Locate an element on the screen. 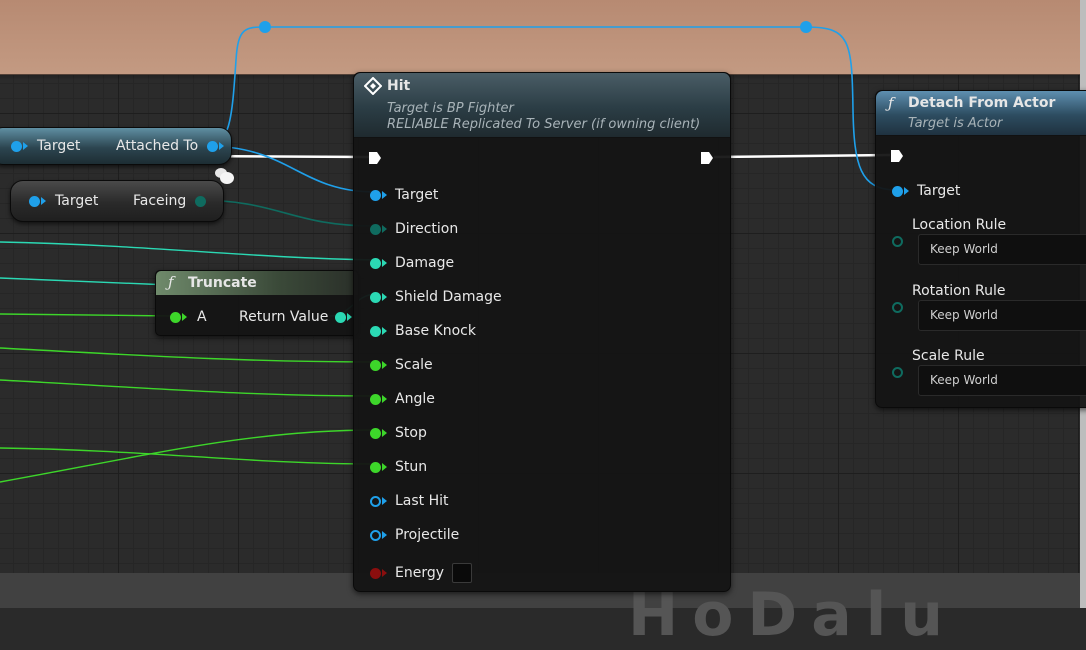 The image size is (1086, 650). hit-pin-label: Scale is located at coordinates (414, 365).